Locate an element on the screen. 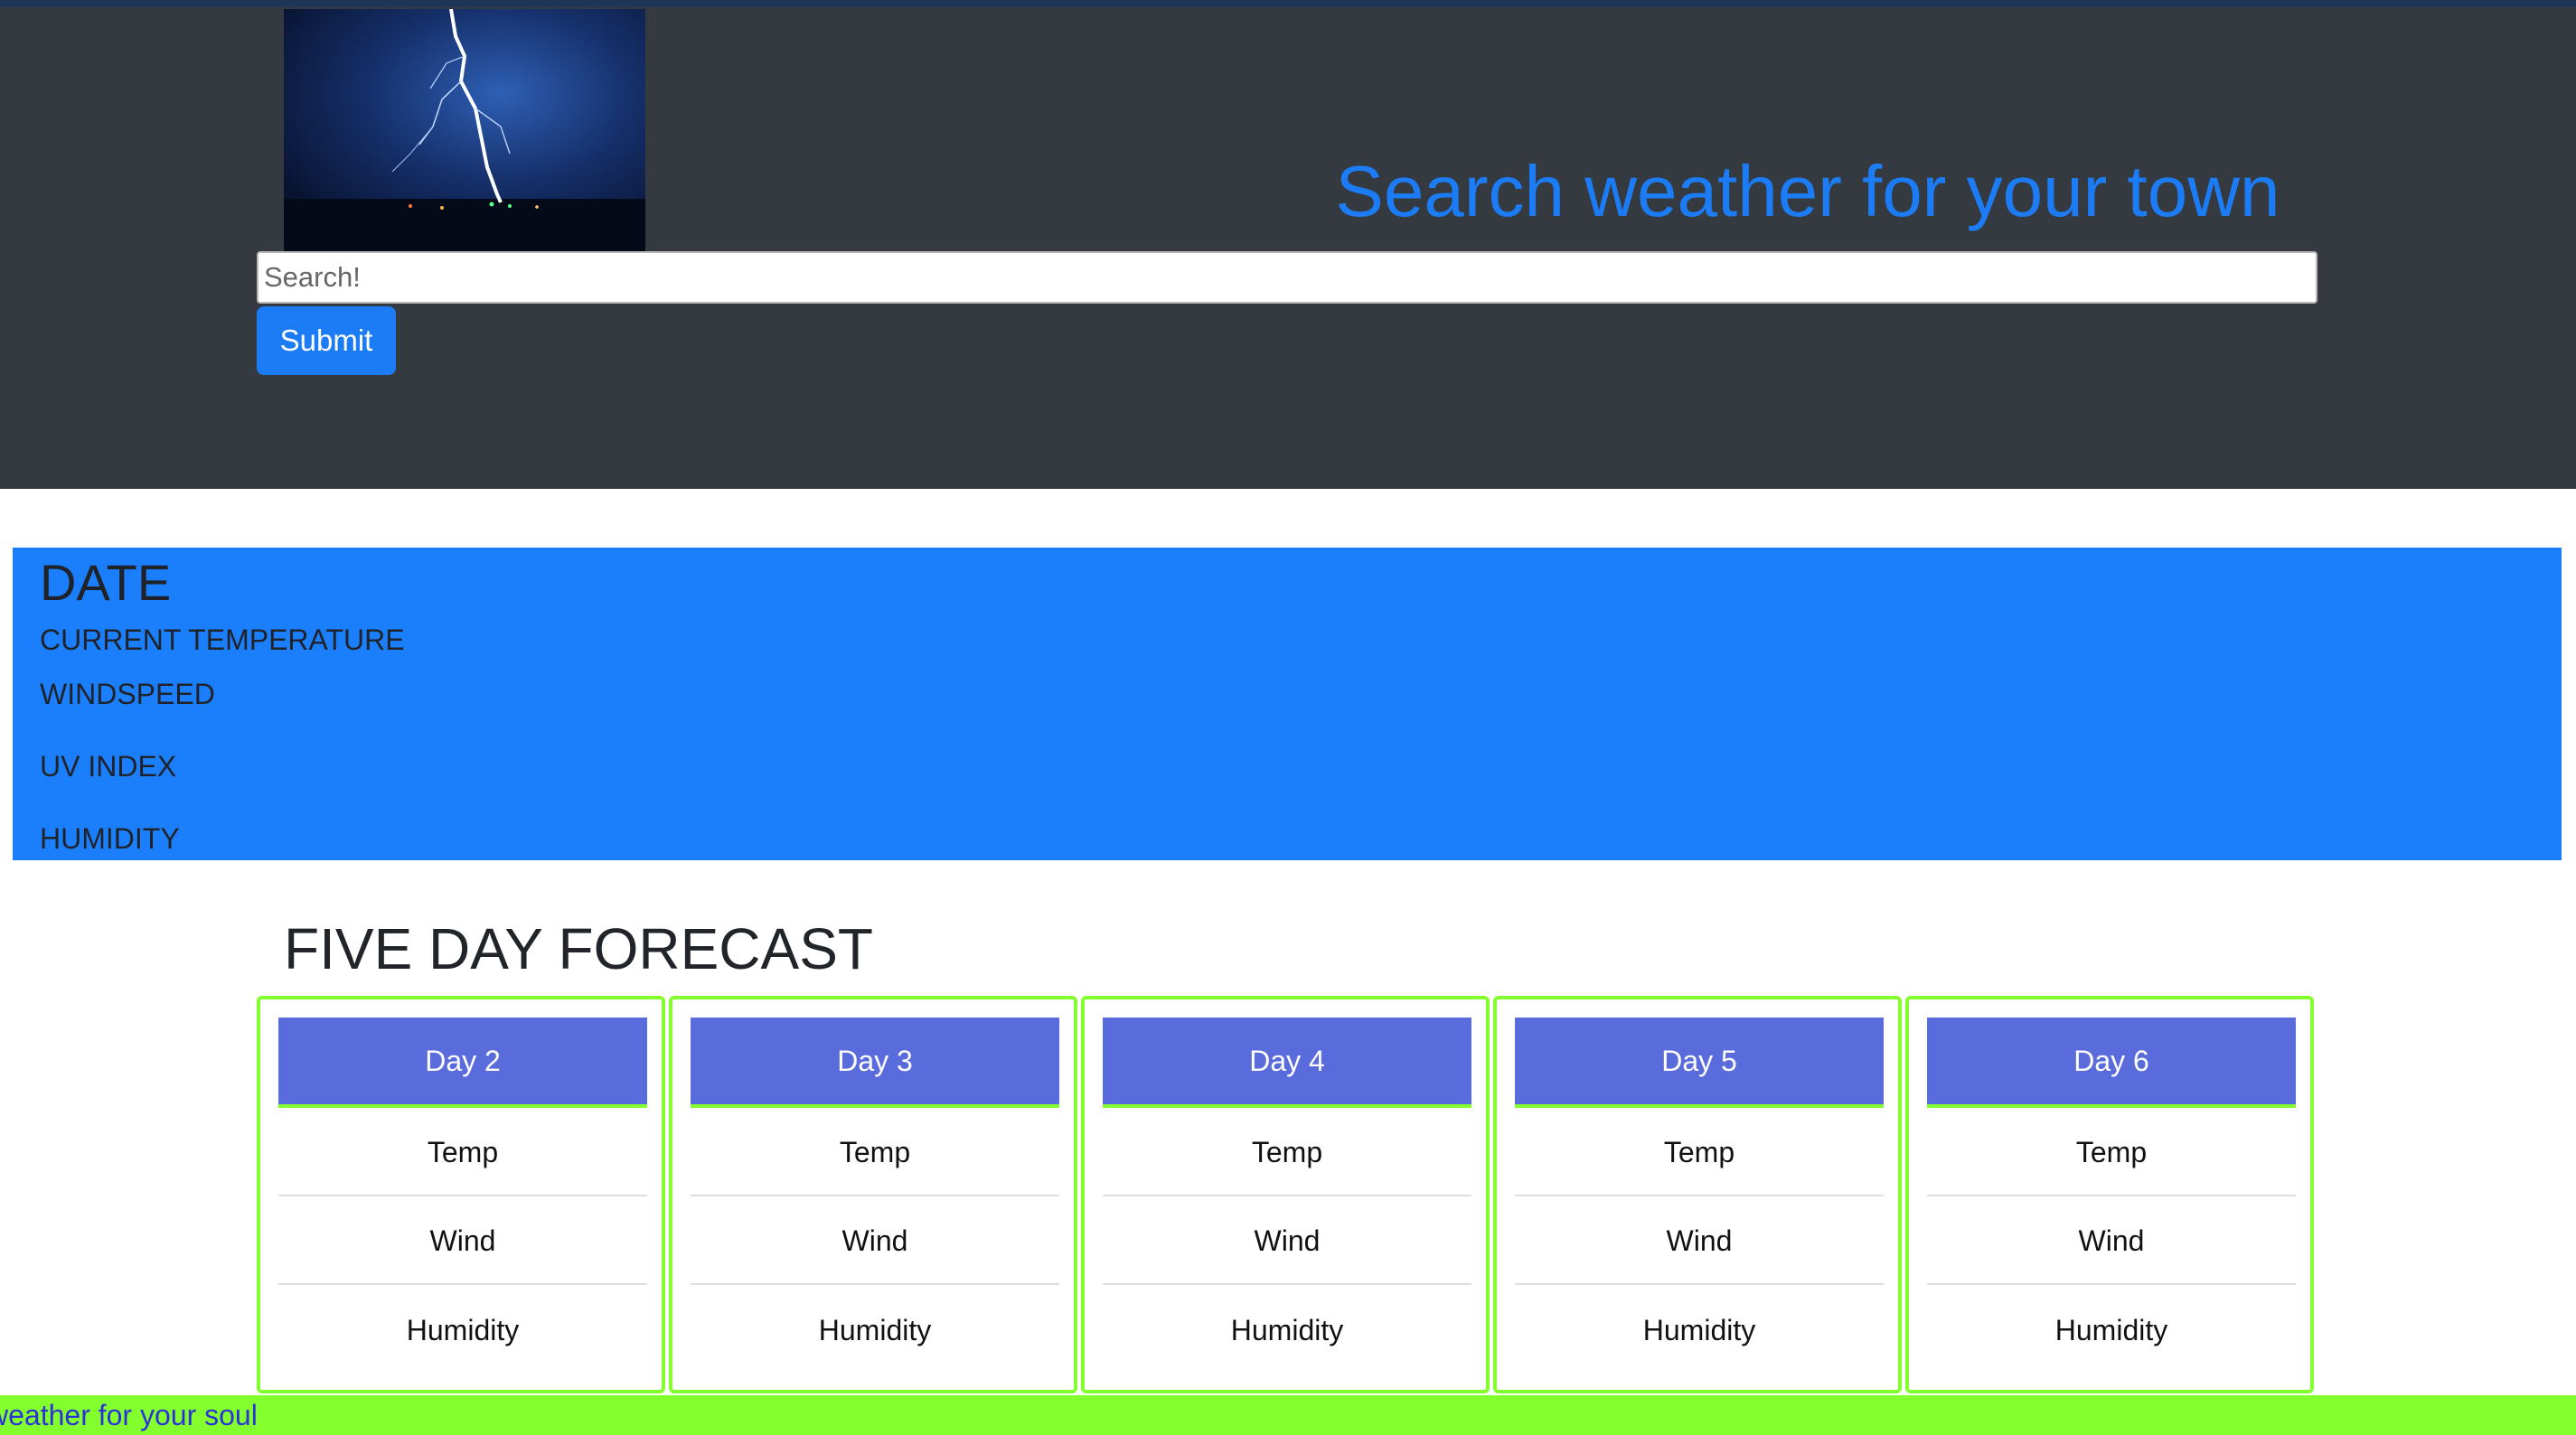 The width and height of the screenshot is (2576, 1435). forecast-day-header: Day 3 is located at coordinates (875, 1063).